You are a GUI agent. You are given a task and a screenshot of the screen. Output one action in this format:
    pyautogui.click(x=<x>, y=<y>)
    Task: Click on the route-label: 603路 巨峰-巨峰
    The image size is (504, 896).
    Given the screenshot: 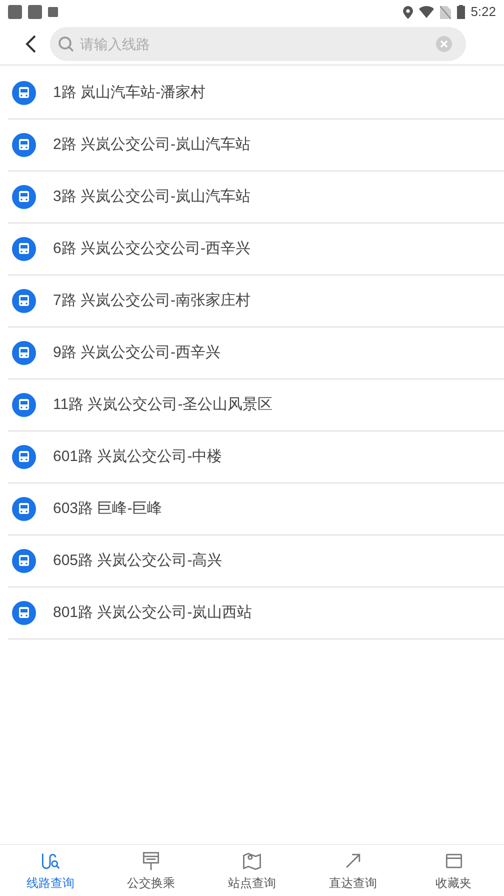 What is the action you would take?
    pyautogui.click(x=107, y=508)
    